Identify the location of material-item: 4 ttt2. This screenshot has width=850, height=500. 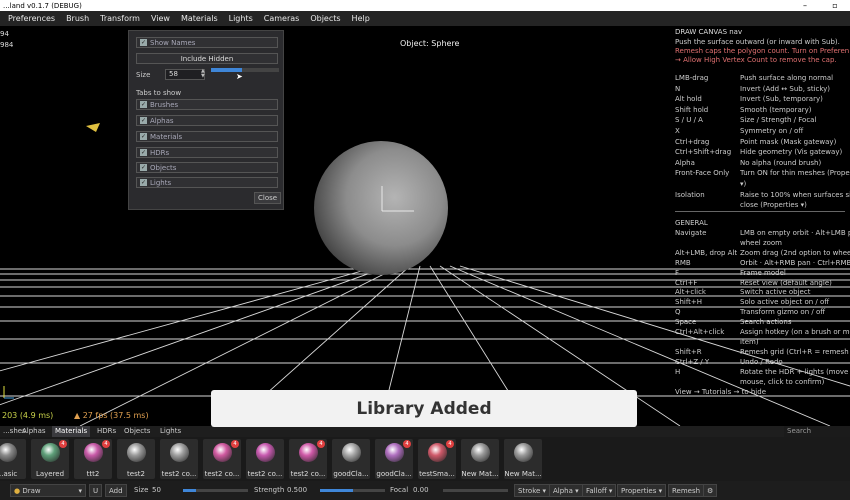
(93, 459).